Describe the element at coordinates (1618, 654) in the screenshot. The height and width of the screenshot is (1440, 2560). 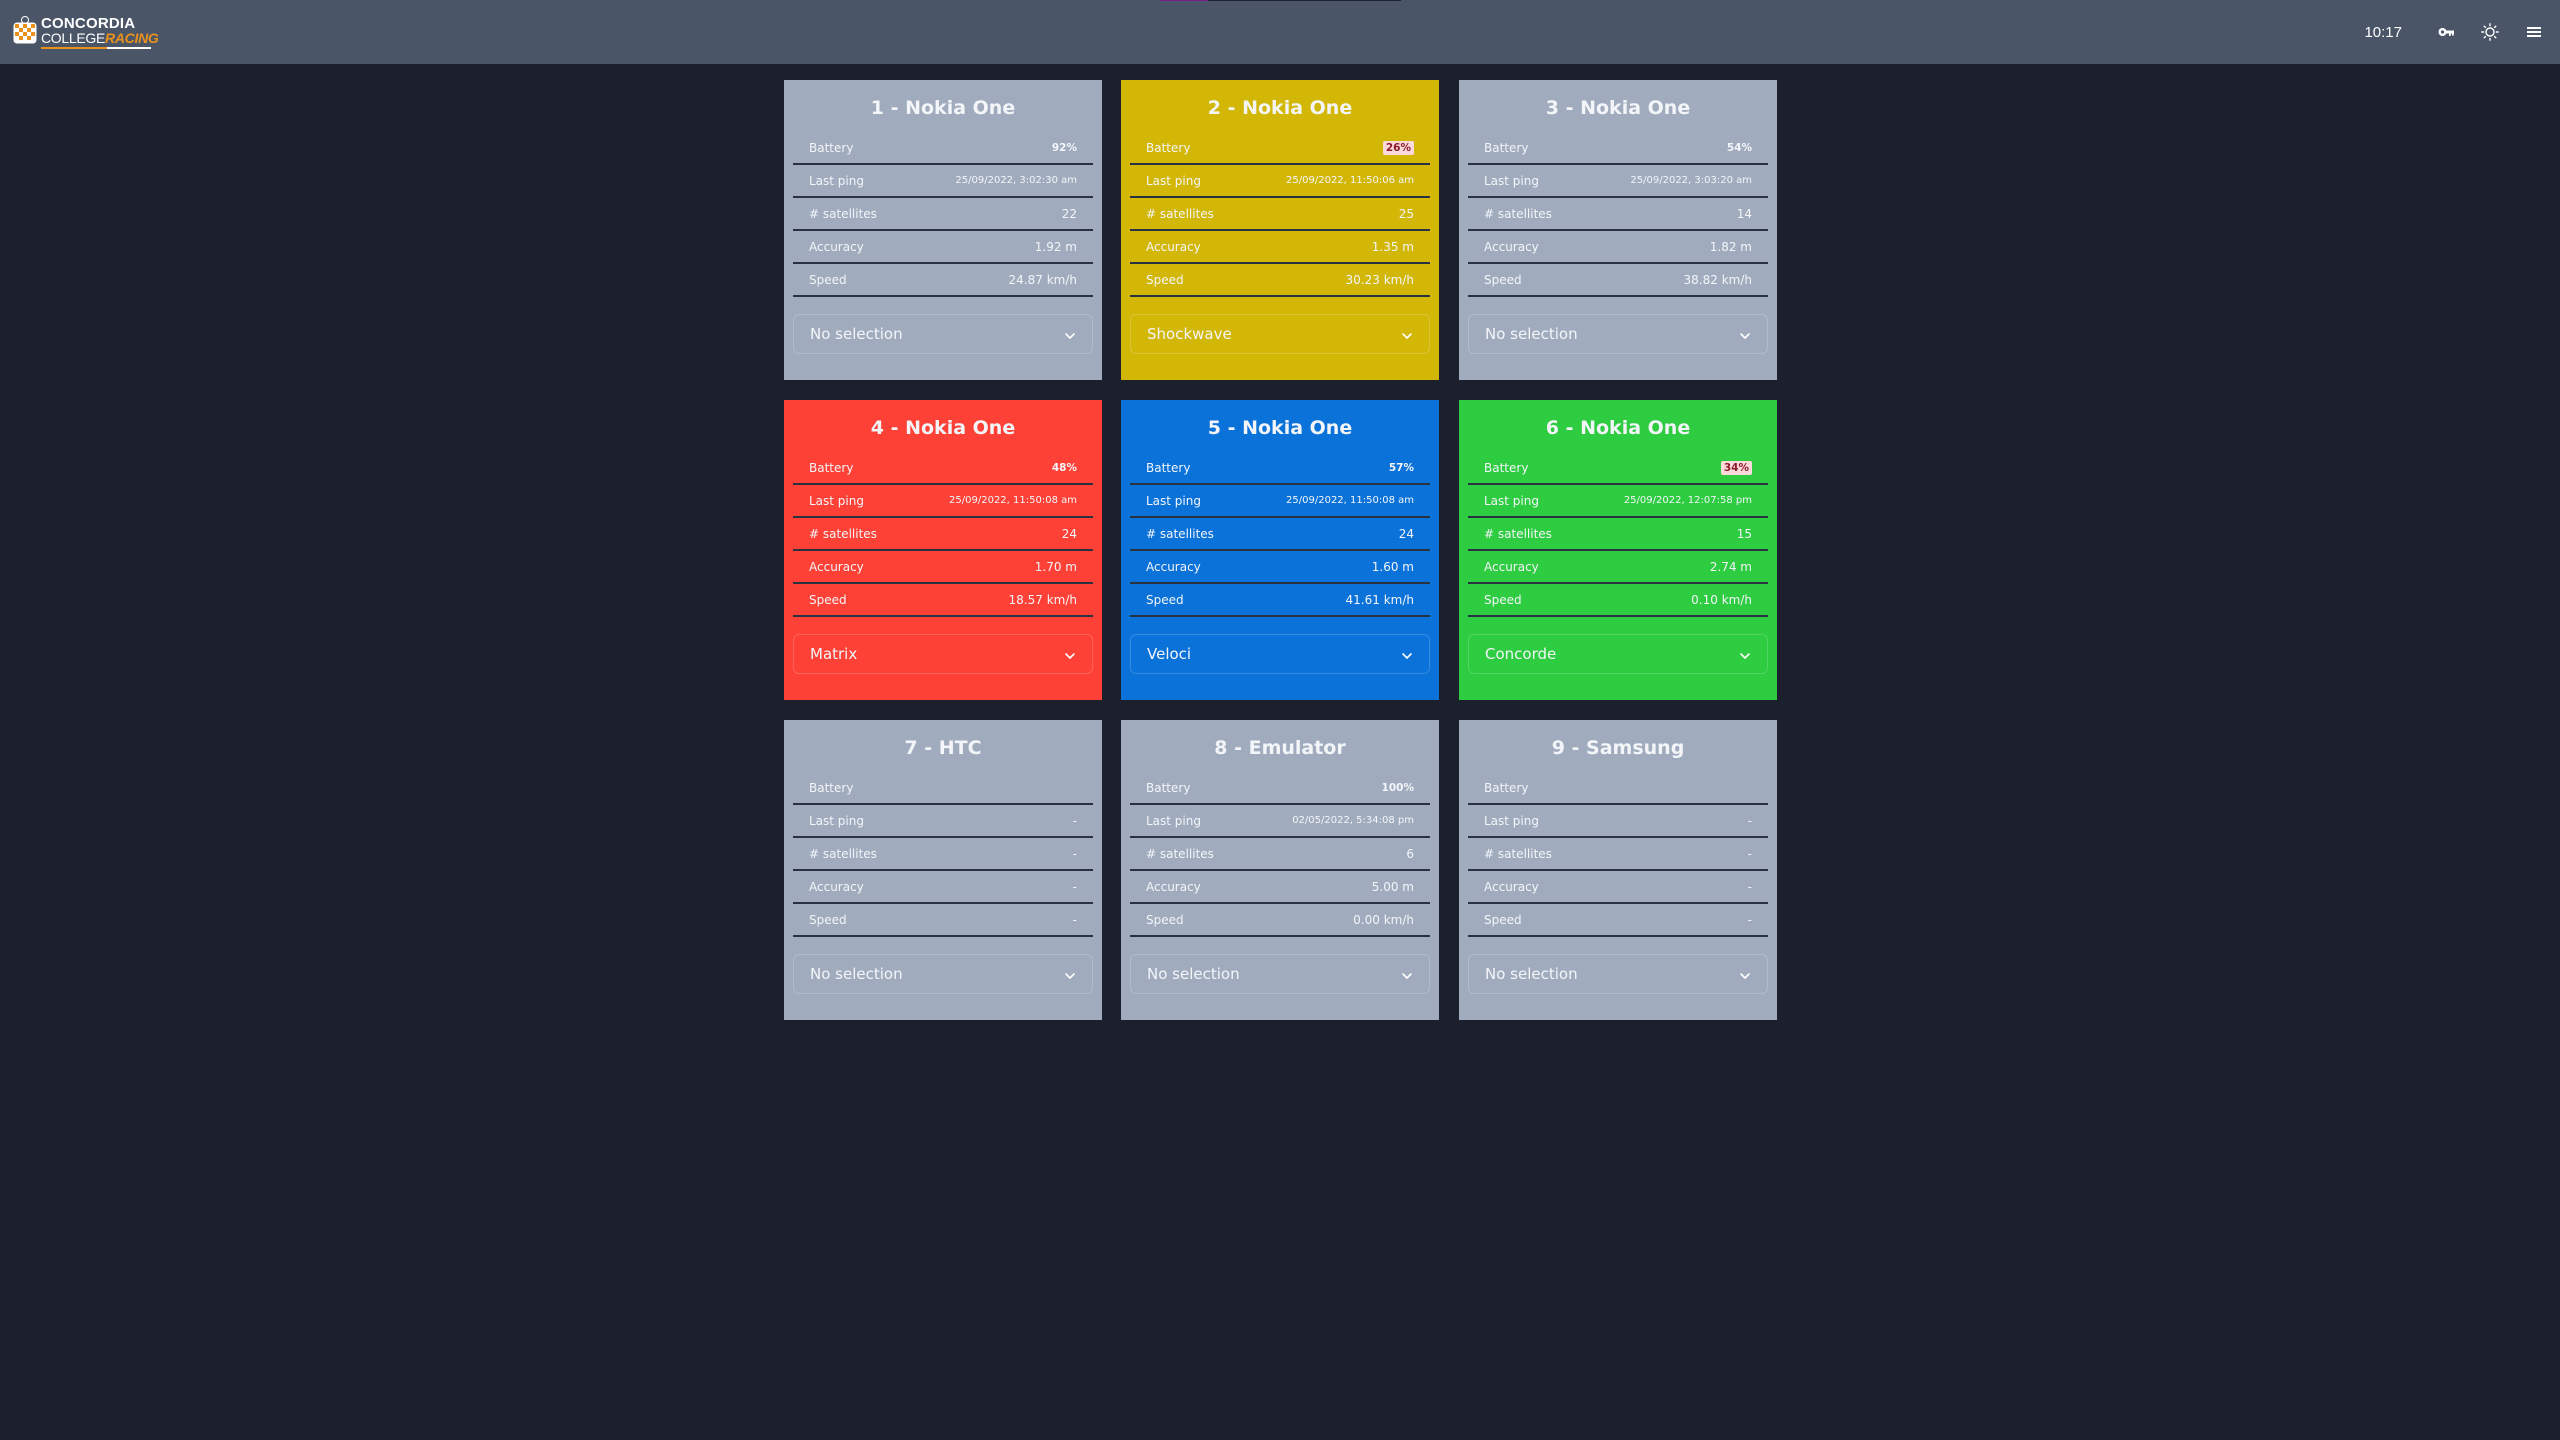
I see `car-select: Concorde` at that location.